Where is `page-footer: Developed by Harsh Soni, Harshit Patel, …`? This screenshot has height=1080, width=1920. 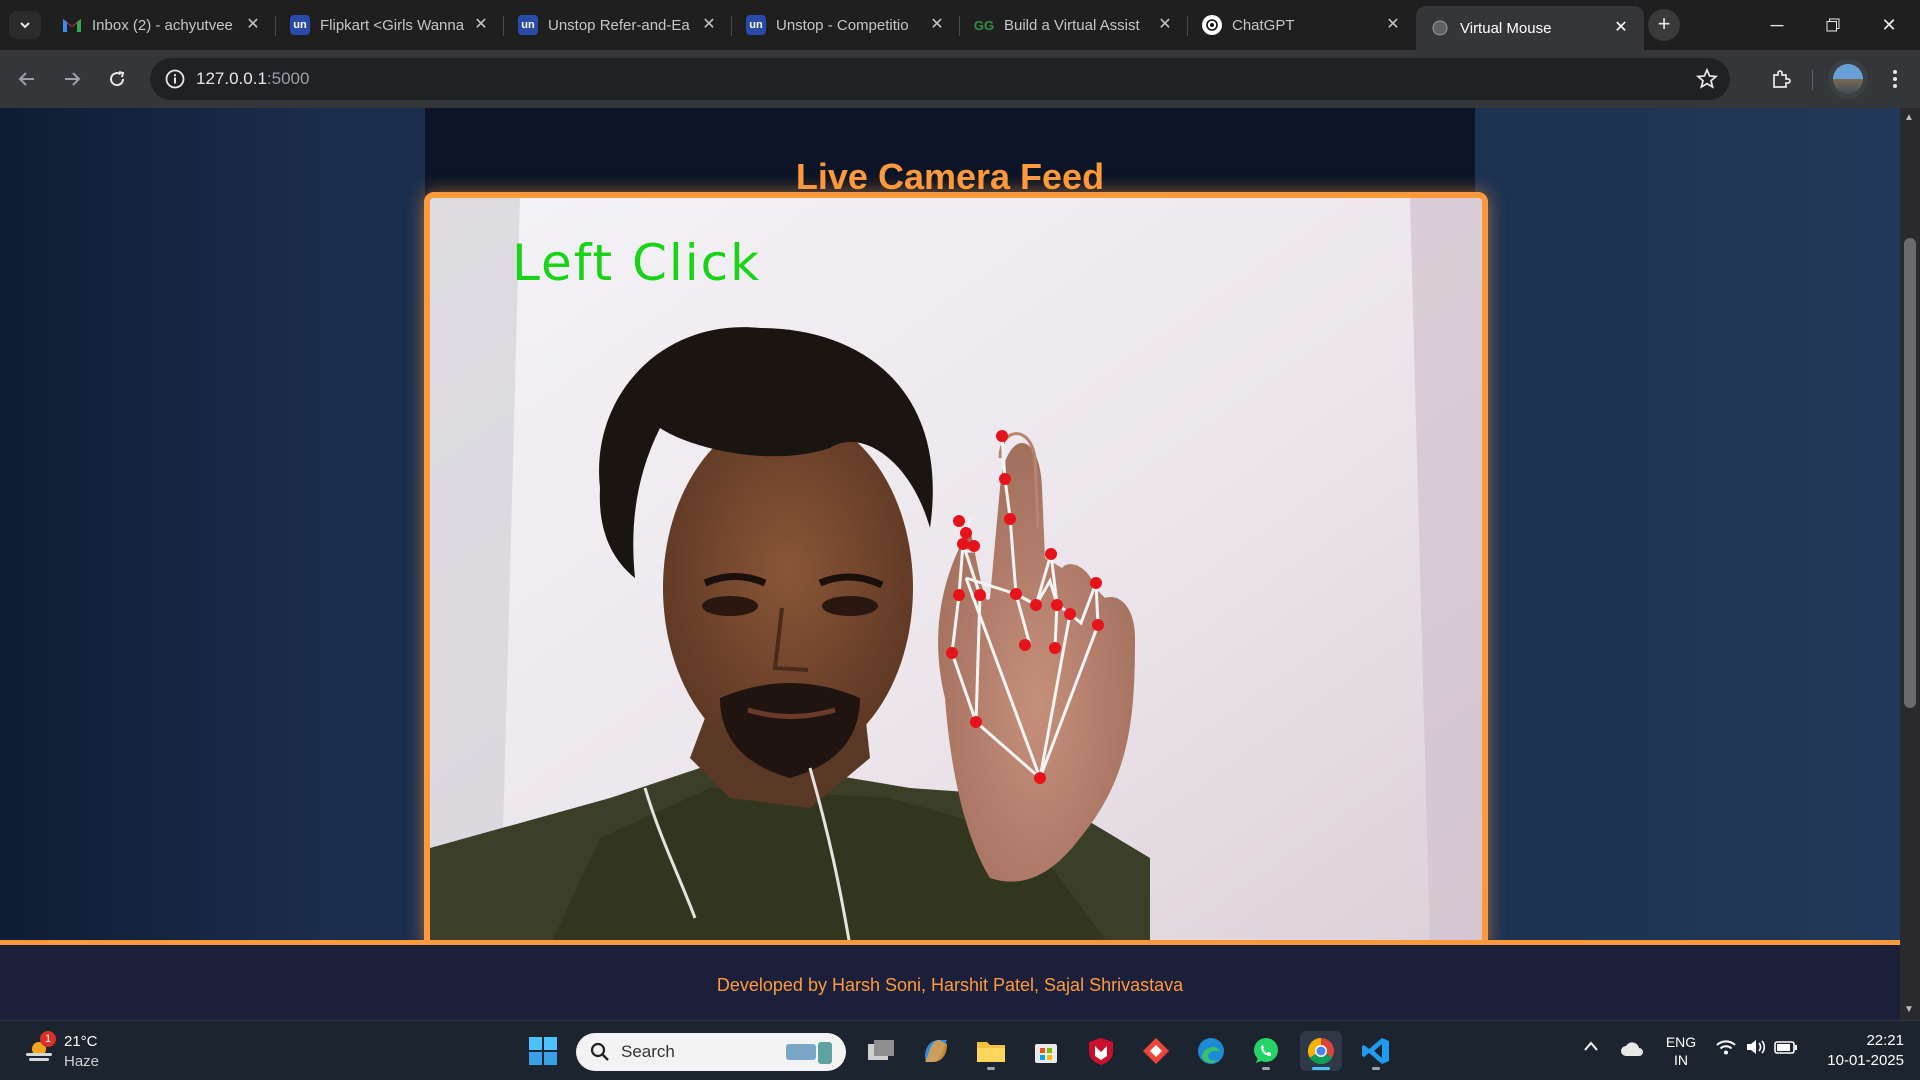 page-footer: Developed by Harsh Soni, Harshit Patel, … is located at coordinates (950, 980).